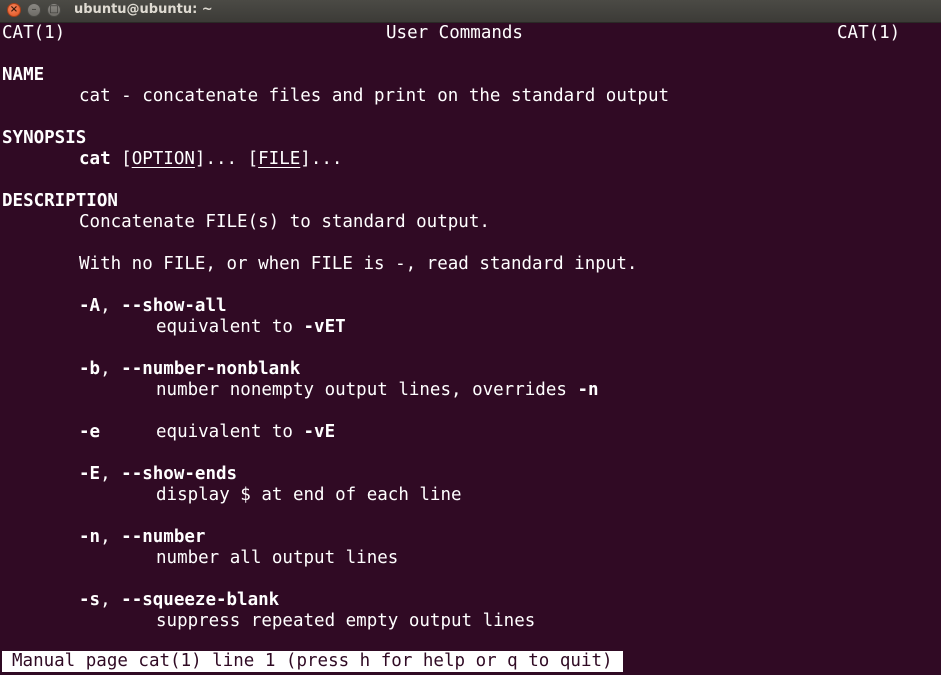 This screenshot has width=941, height=675. I want to click on option-heading: -E, --show-ends, so click(470, 474).